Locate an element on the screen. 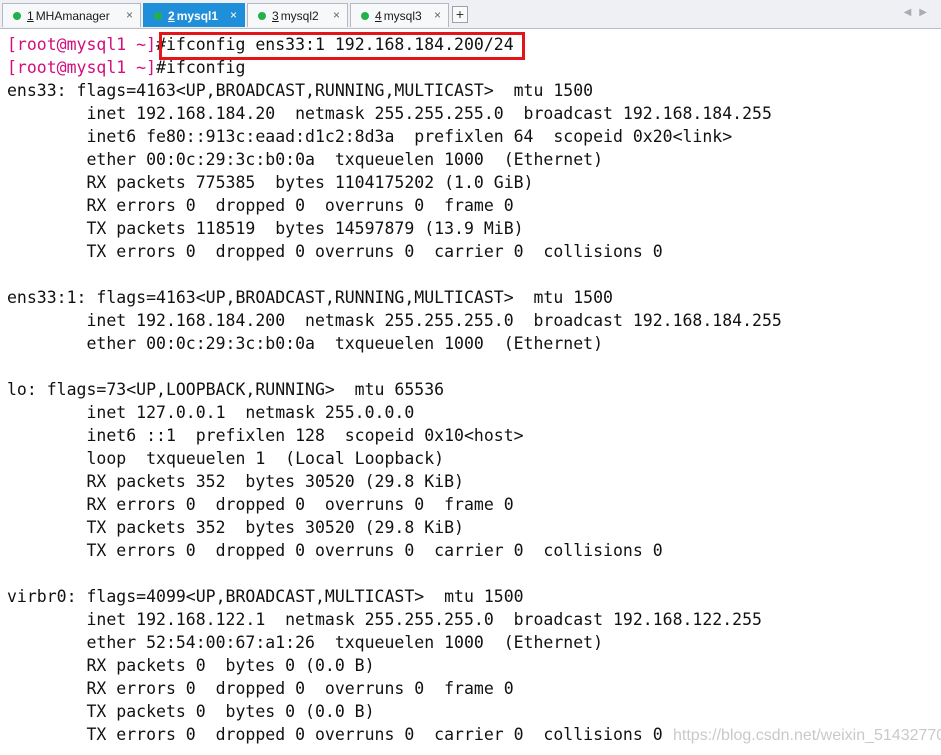 The width and height of the screenshot is (941, 755). tab-mysql3: 4 mysql3 × is located at coordinates (399, 15).